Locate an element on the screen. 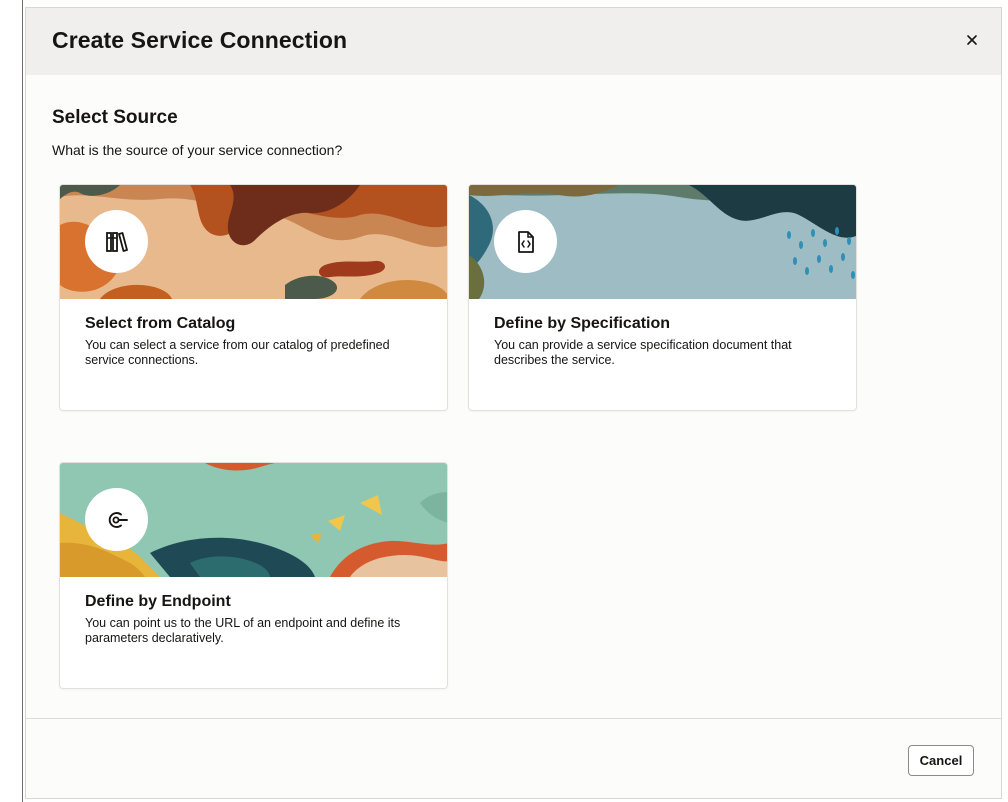  card-banner-endpoint is located at coordinates (253, 520).